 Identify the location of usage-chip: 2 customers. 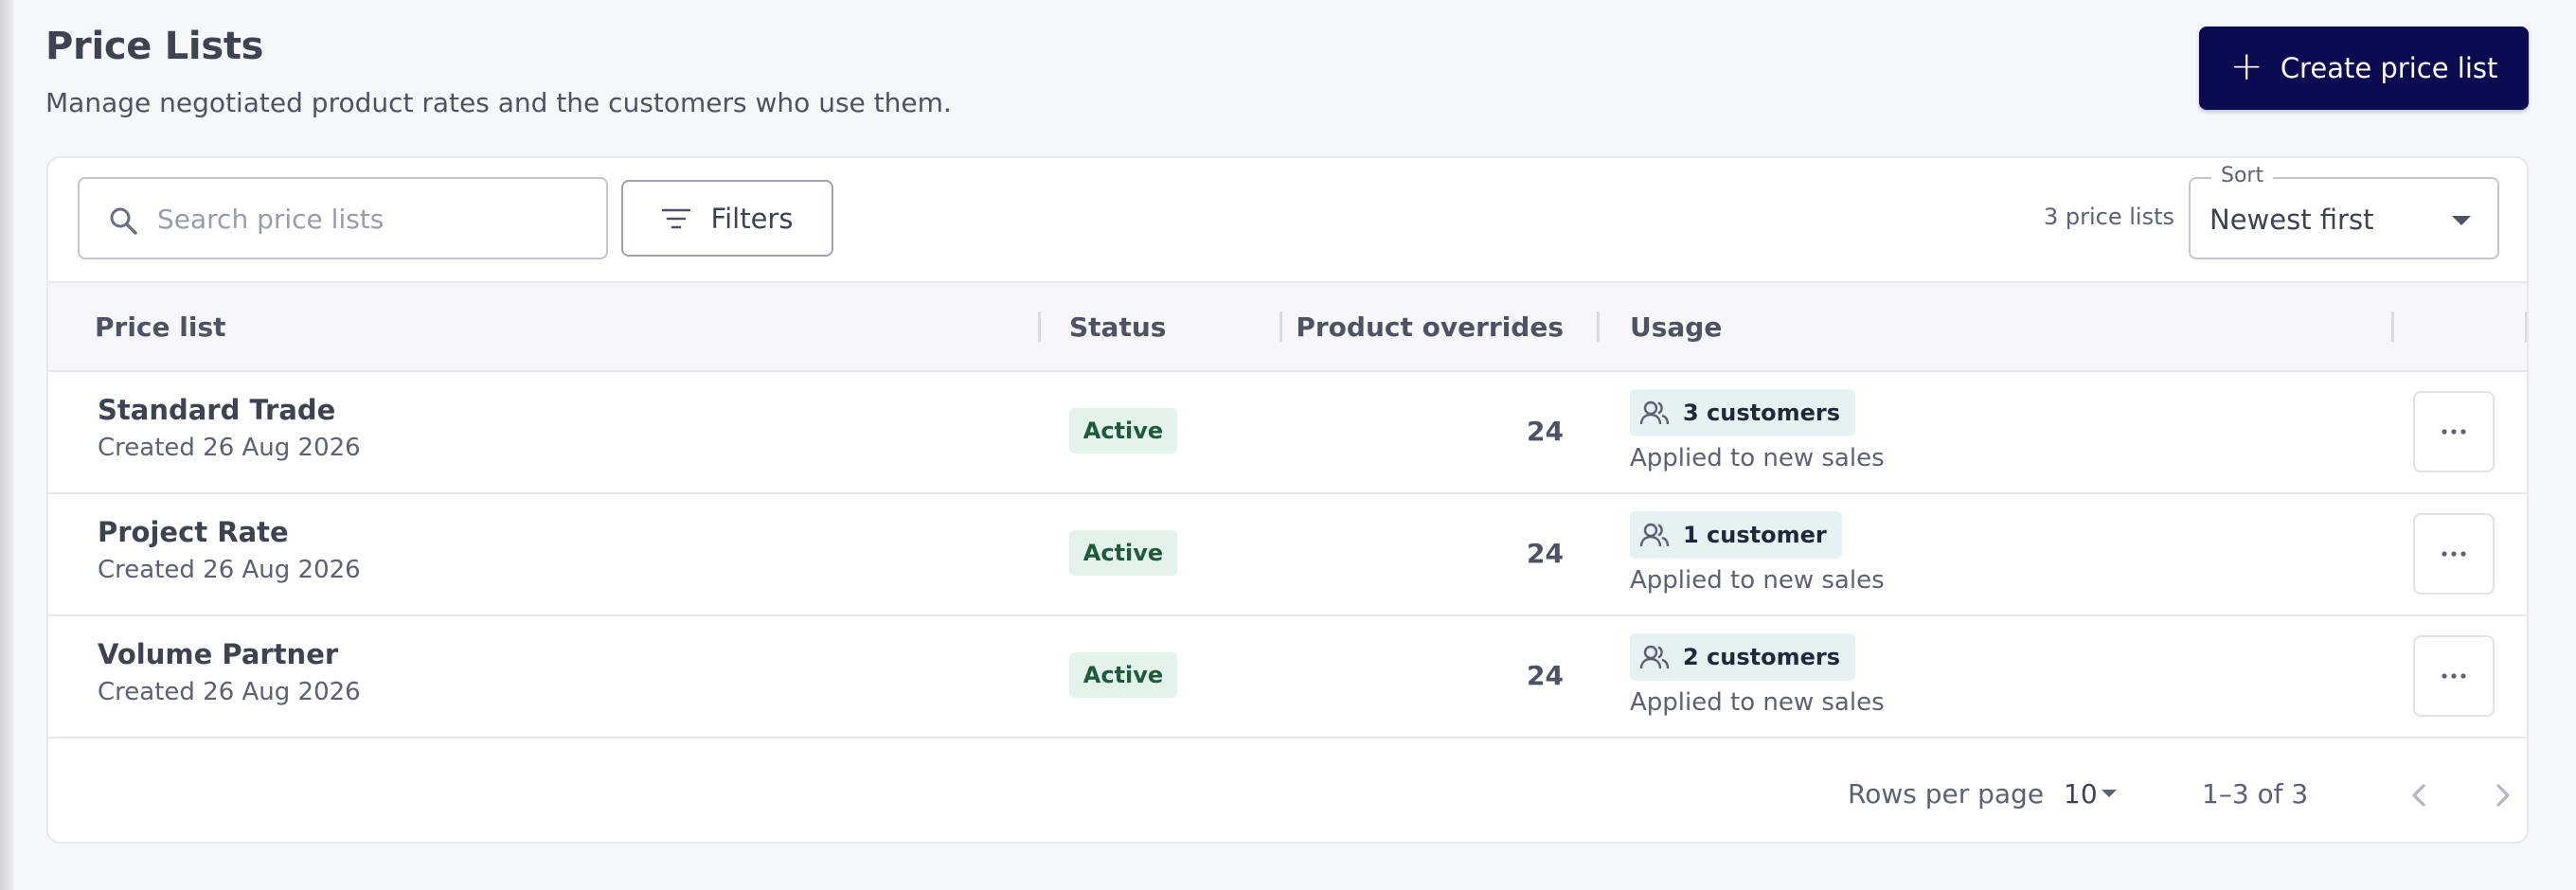
(1743, 657).